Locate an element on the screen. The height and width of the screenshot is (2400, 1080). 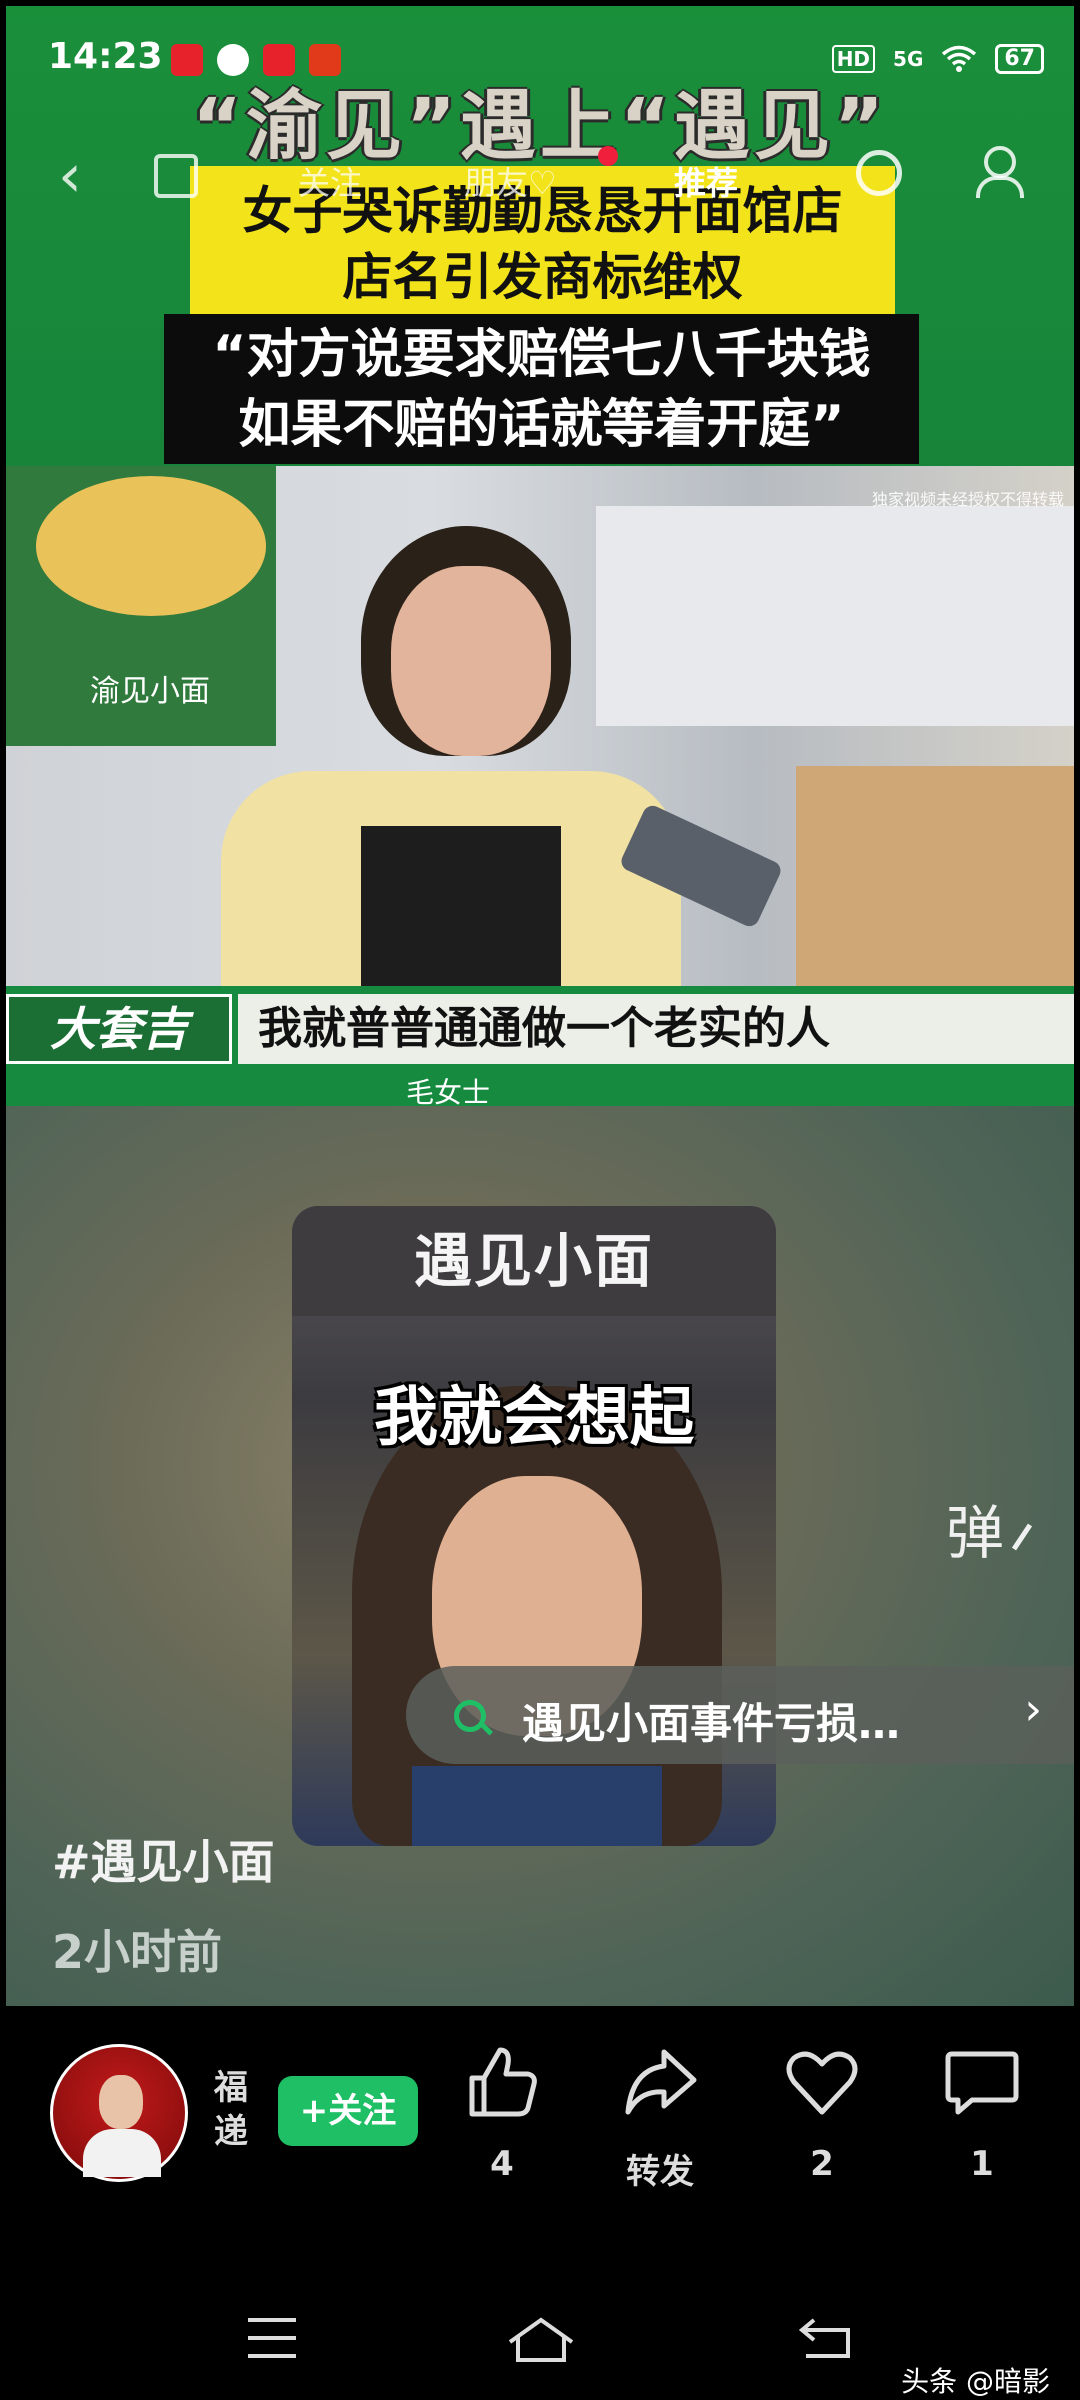
shop-sign: 遇见小面 is located at coordinates (534, 1261).